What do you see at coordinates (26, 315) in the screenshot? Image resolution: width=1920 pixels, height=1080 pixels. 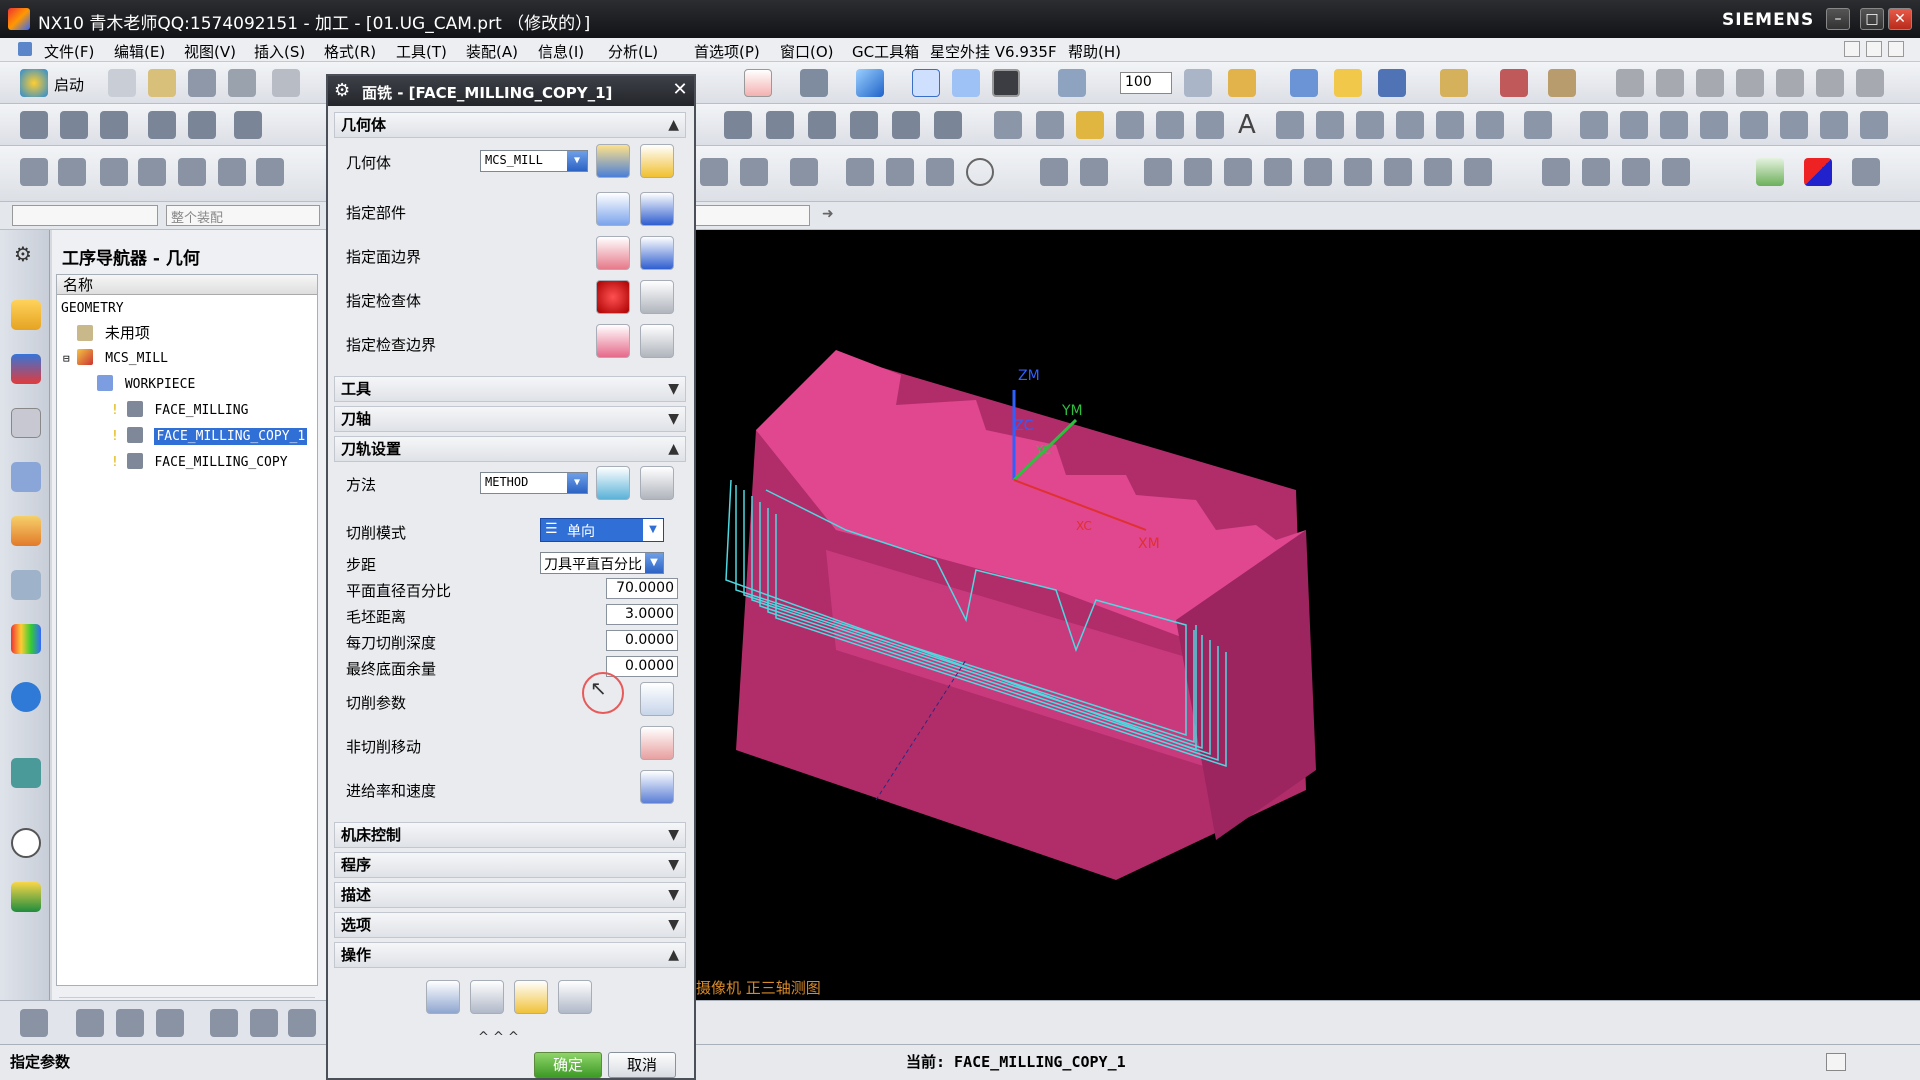 I see `operation-navigator-icon` at bounding box center [26, 315].